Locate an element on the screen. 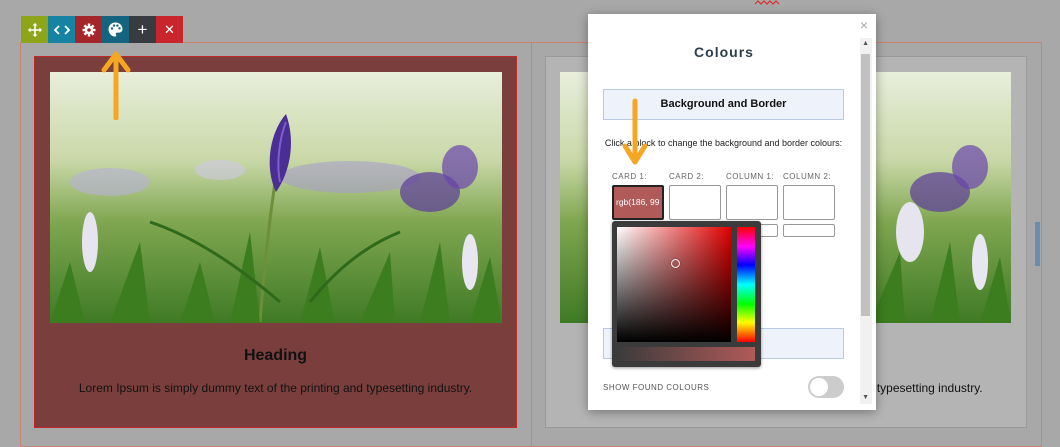 This screenshot has width=1060, height=447. code-button is located at coordinates (61, 29).